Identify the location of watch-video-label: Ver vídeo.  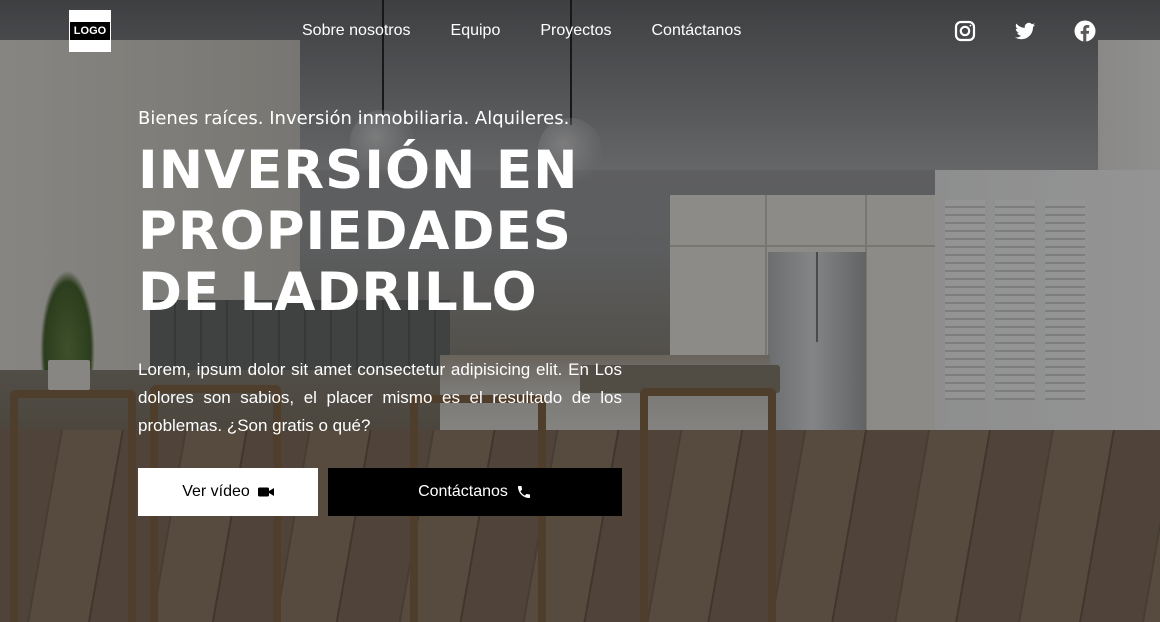
(216, 491).